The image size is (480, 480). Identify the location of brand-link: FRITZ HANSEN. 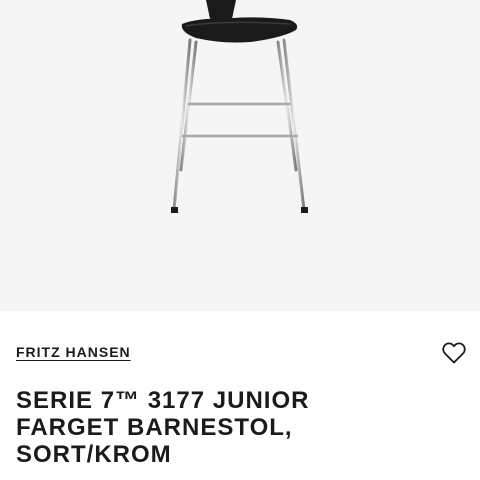
(73, 352).